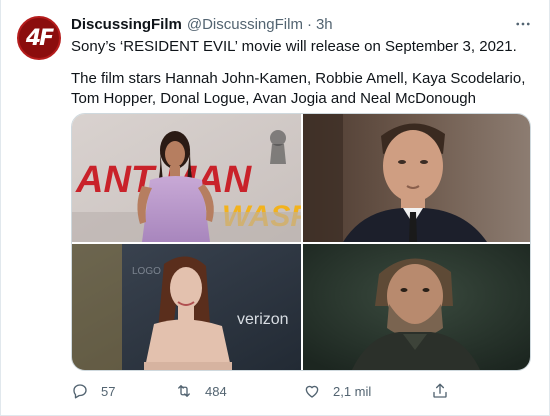 This screenshot has width=550, height=416. What do you see at coordinates (146, 271) in the screenshot?
I see `svg-text: LOGO` at bounding box center [146, 271].